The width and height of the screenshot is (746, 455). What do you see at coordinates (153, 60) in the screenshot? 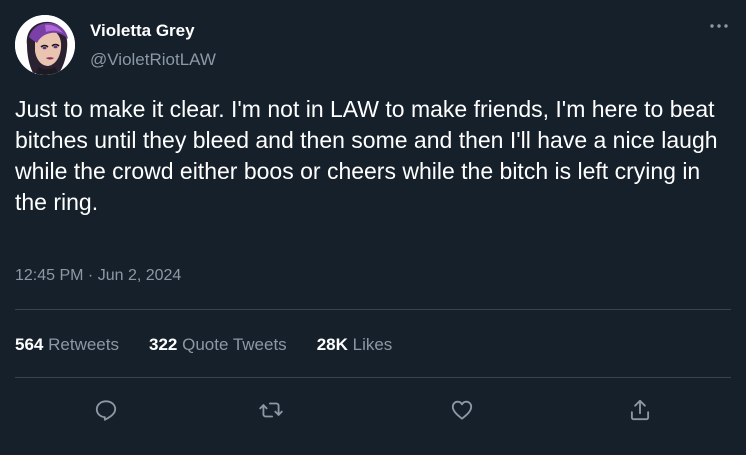
I see `user-handle: @VioletRiotLAW` at bounding box center [153, 60].